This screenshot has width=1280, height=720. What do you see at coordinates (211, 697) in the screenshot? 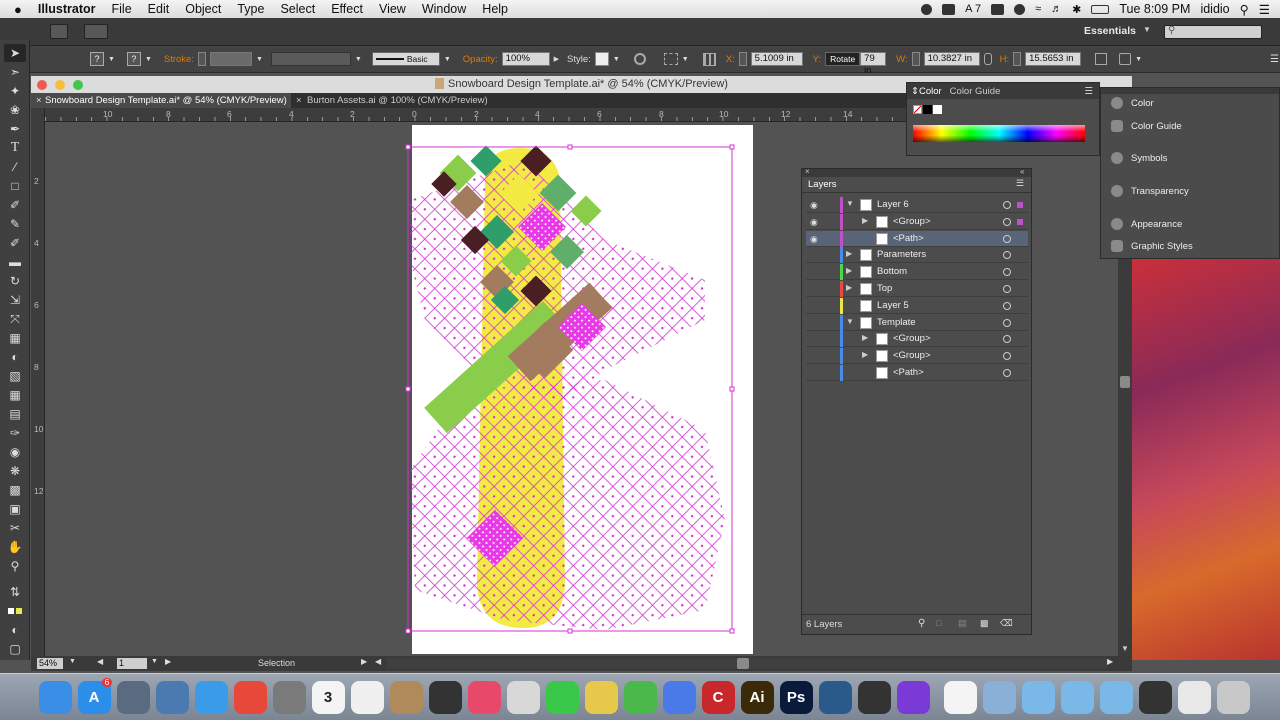
I see `dock-safari` at bounding box center [211, 697].